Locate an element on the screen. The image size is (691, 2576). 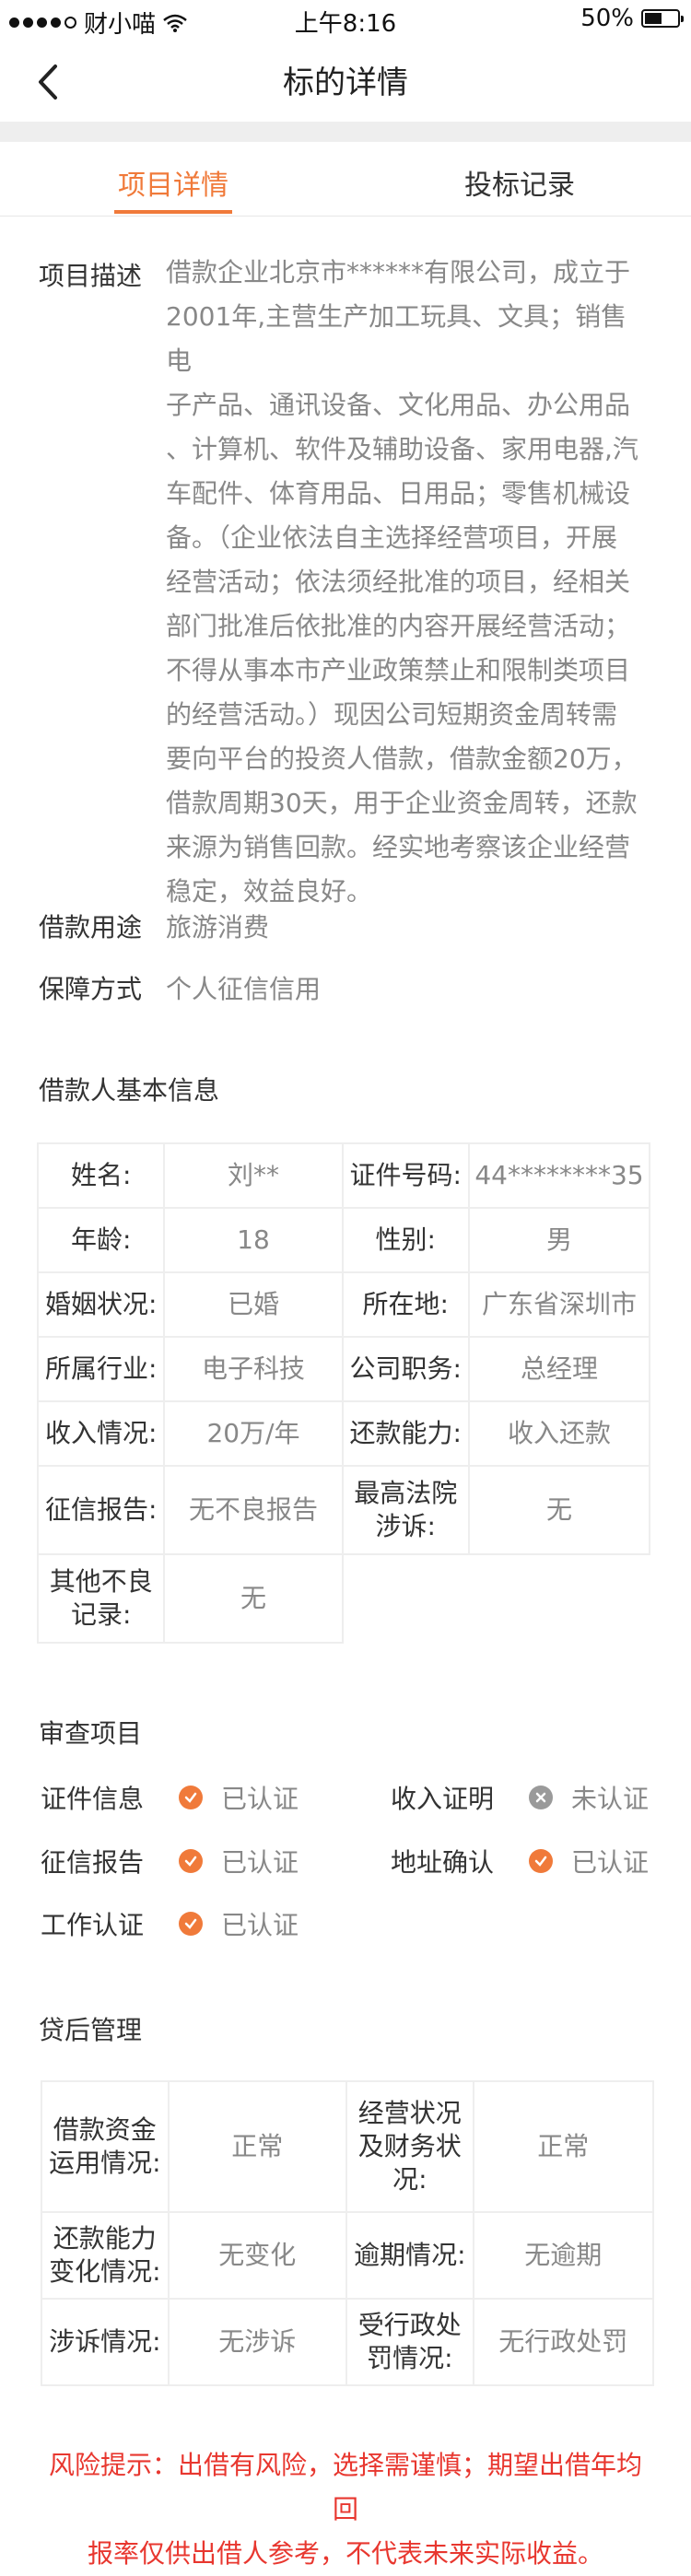
table-cell-value: 总经理 is located at coordinates (559, 1369).